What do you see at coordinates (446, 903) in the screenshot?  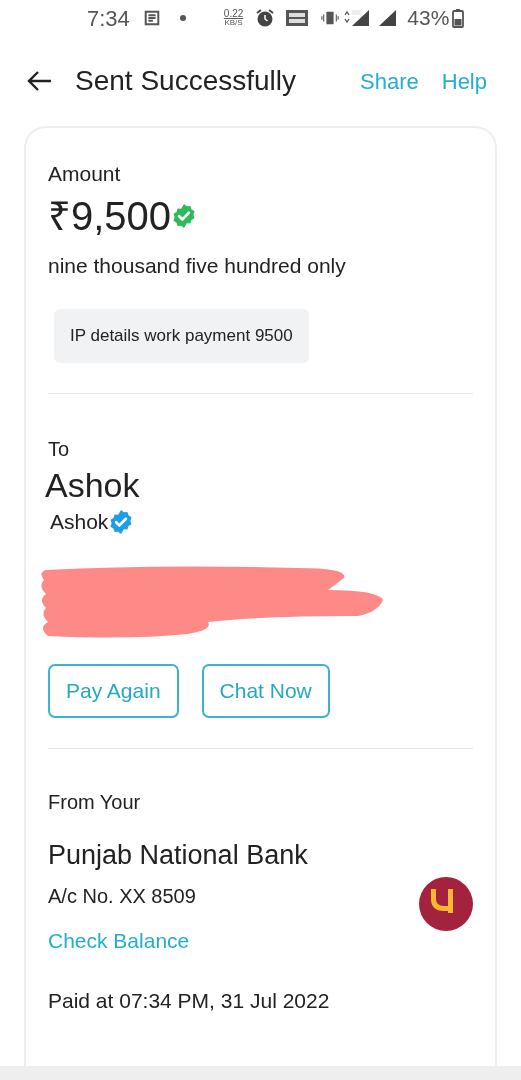 I see `bank-logo-icon` at bounding box center [446, 903].